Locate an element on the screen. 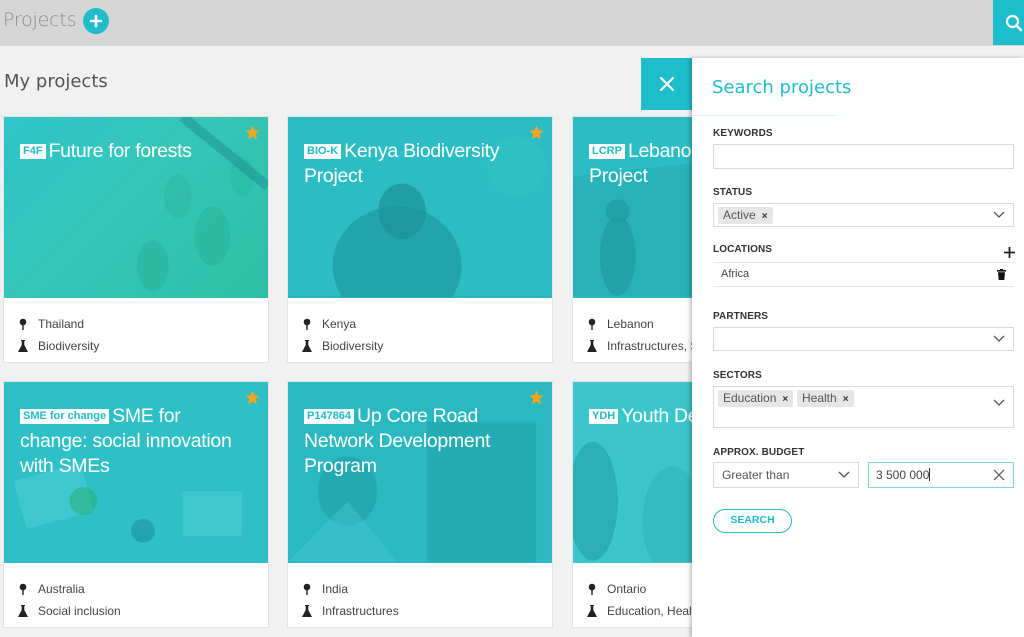 The height and width of the screenshot is (637, 1024). search-icon is located at coordinates (1013, 22).